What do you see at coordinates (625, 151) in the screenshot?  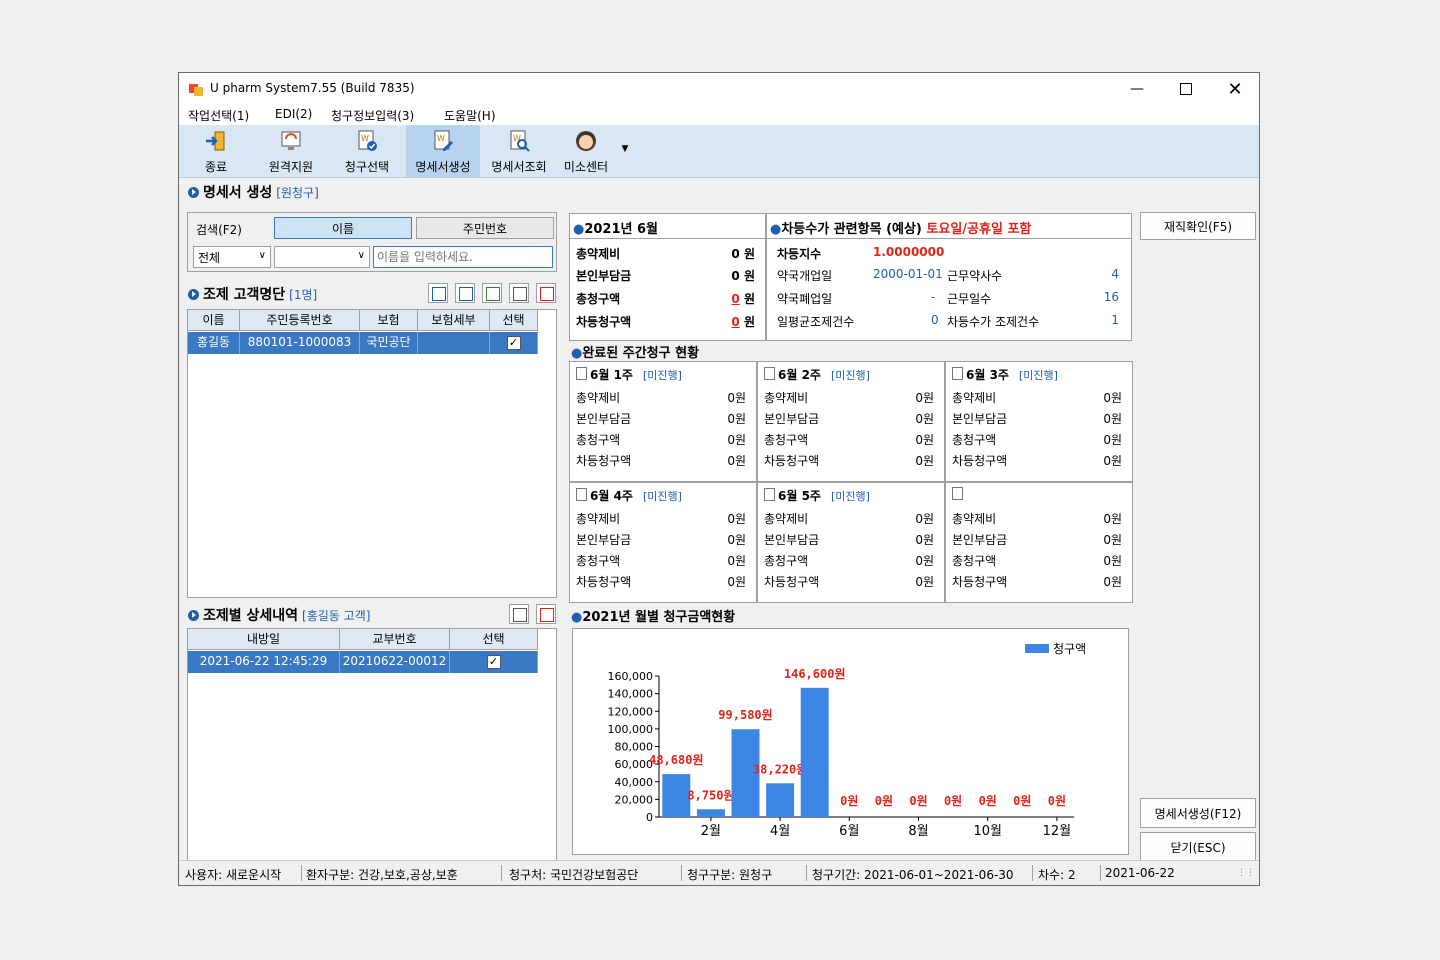 I see `toolbar-overflow-button: ▼` at bounding box center [625, 151].